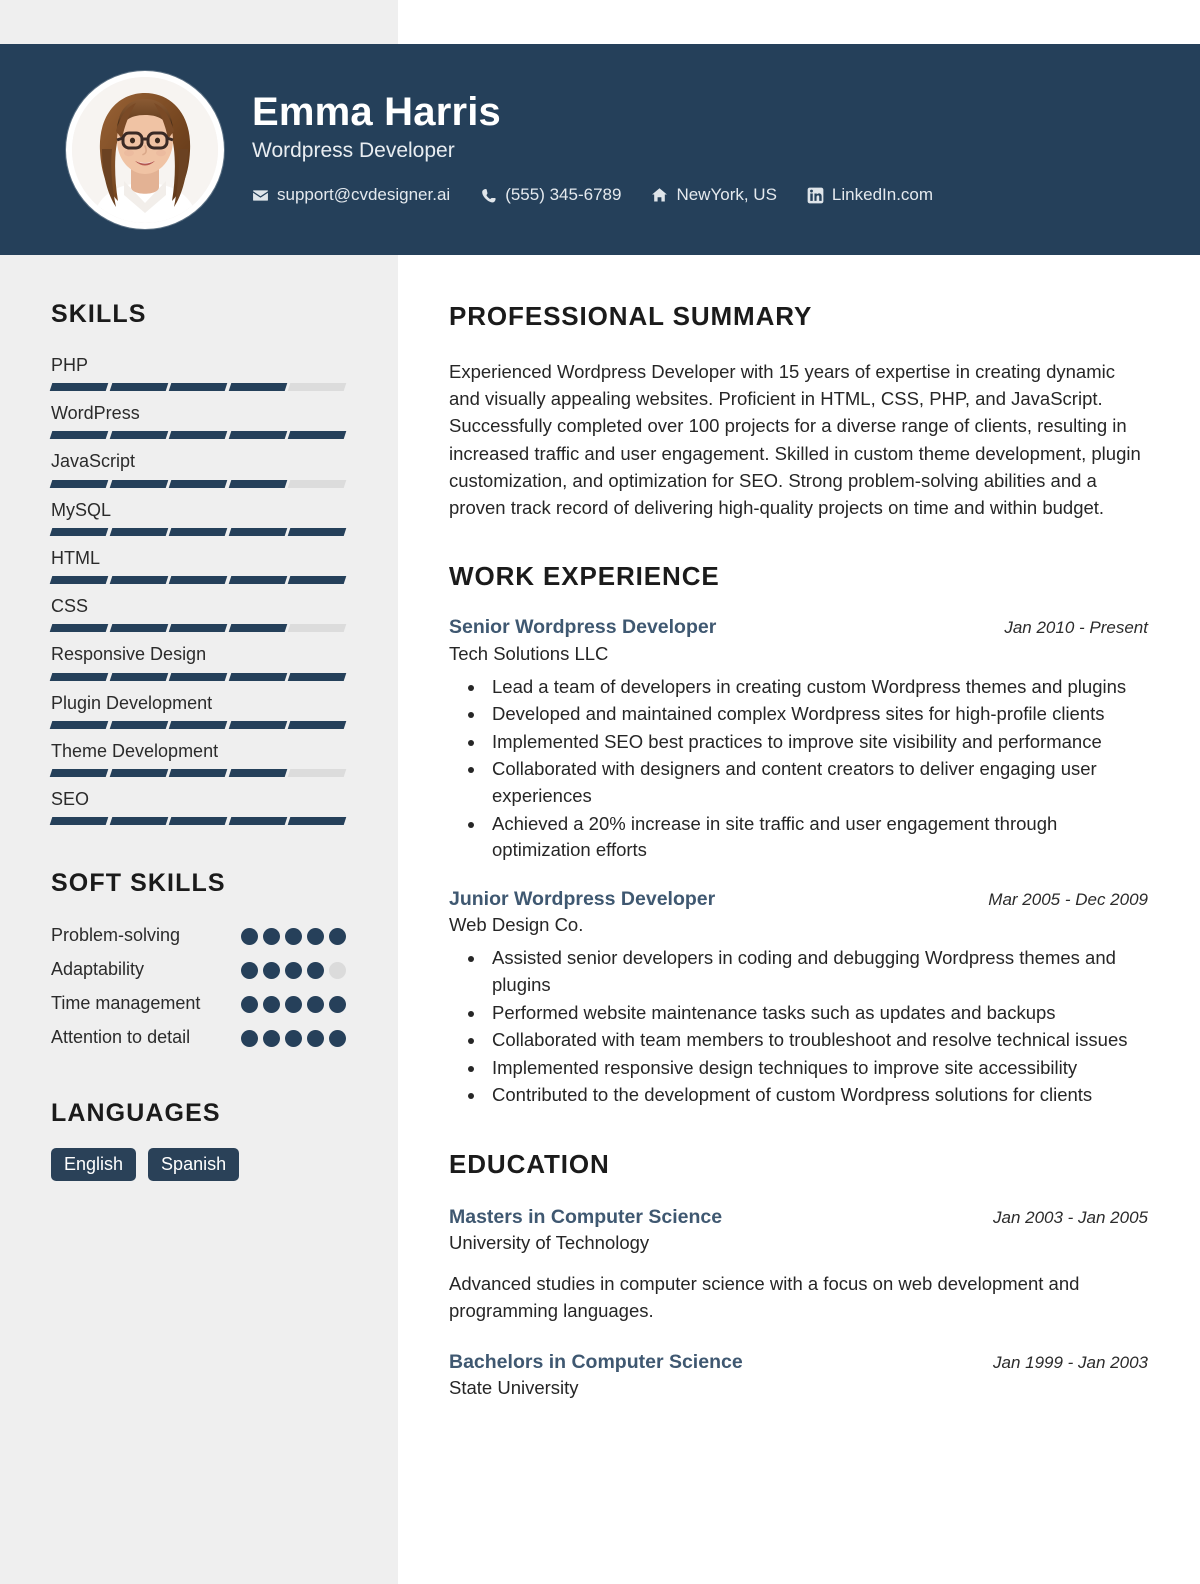 This screenshot has width=1200, height=1584. I want to click on contact-email-text: support@cvdesigner.ai, so click(364, 195).